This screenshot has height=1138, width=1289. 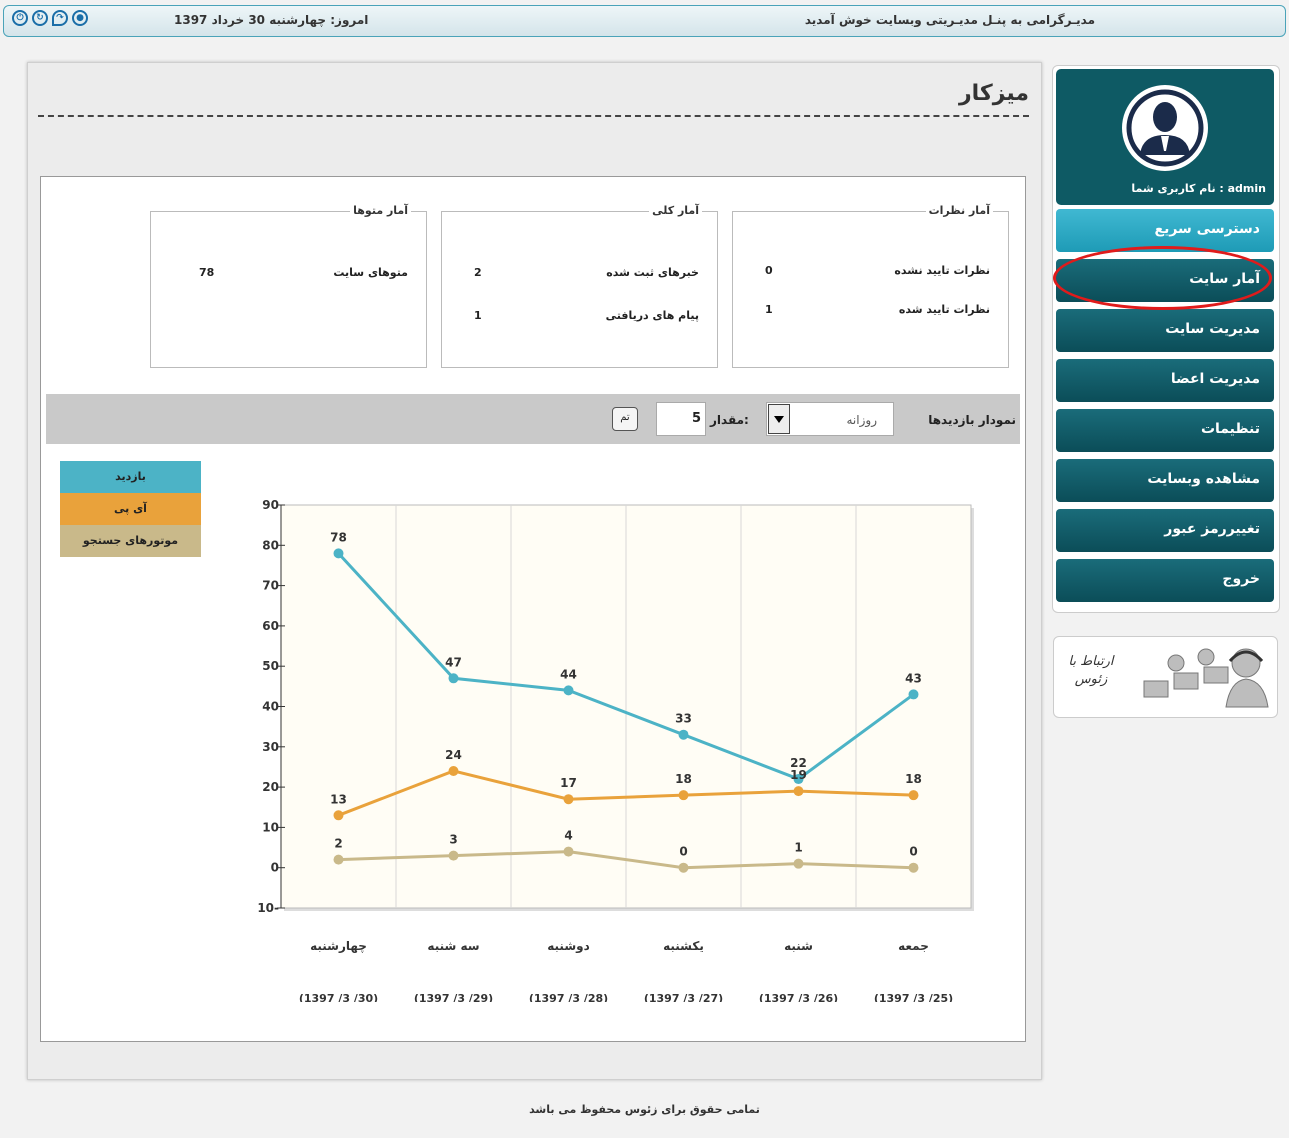 I want to click on x-date-label: (1397 /3 /30), so click(x=338, y=997).